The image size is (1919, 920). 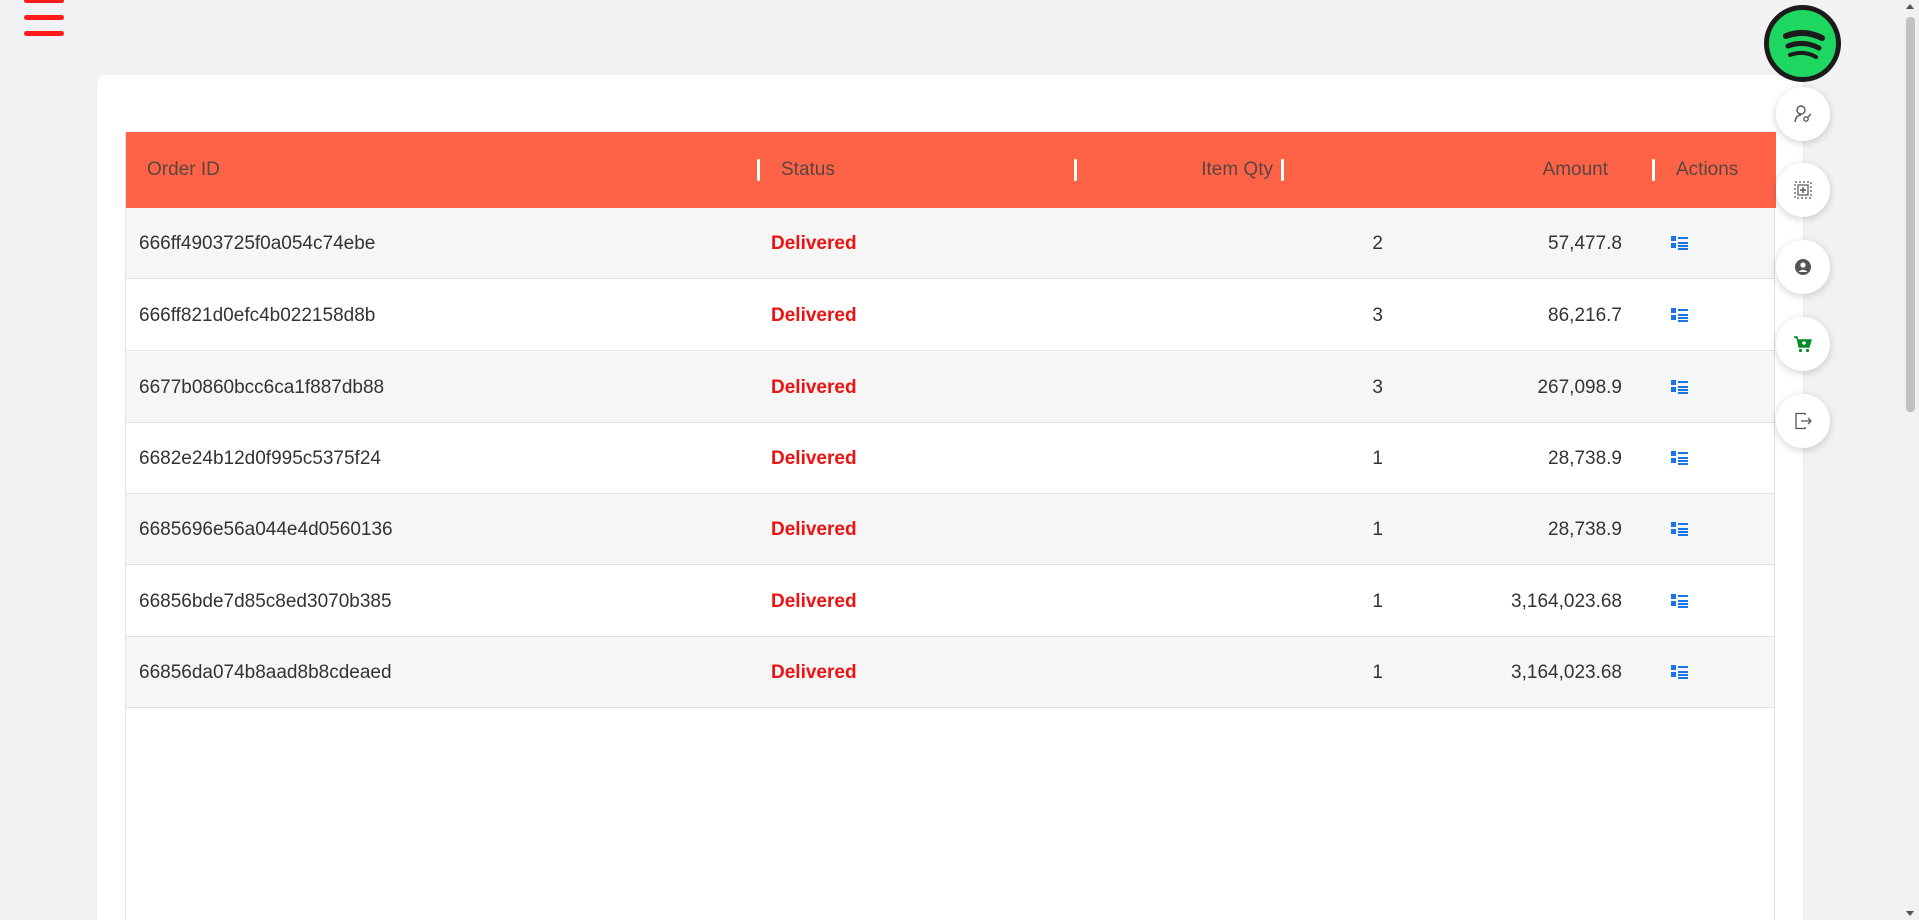 I want to click on order-id-cell: 666ff821d0efc4b022158d8b, so click(x=257, y=315).